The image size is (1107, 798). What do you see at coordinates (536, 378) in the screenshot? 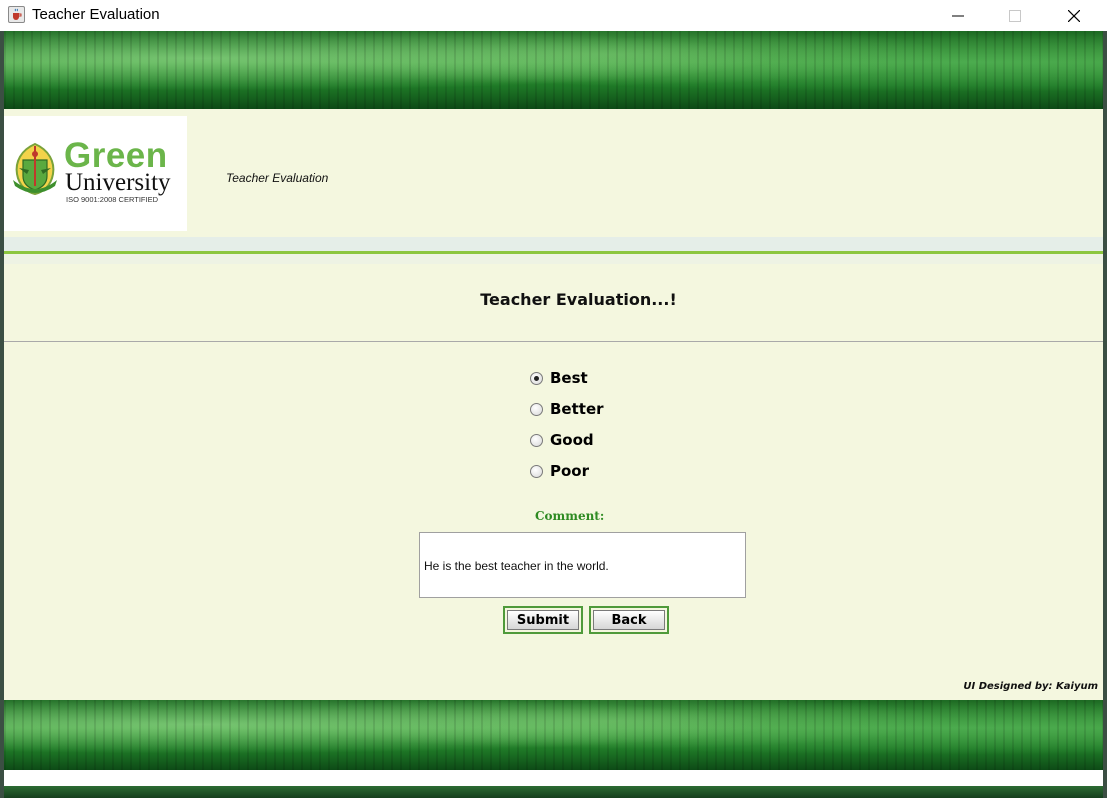
I see `radio-button-selected` at bounding box center [536, 378].